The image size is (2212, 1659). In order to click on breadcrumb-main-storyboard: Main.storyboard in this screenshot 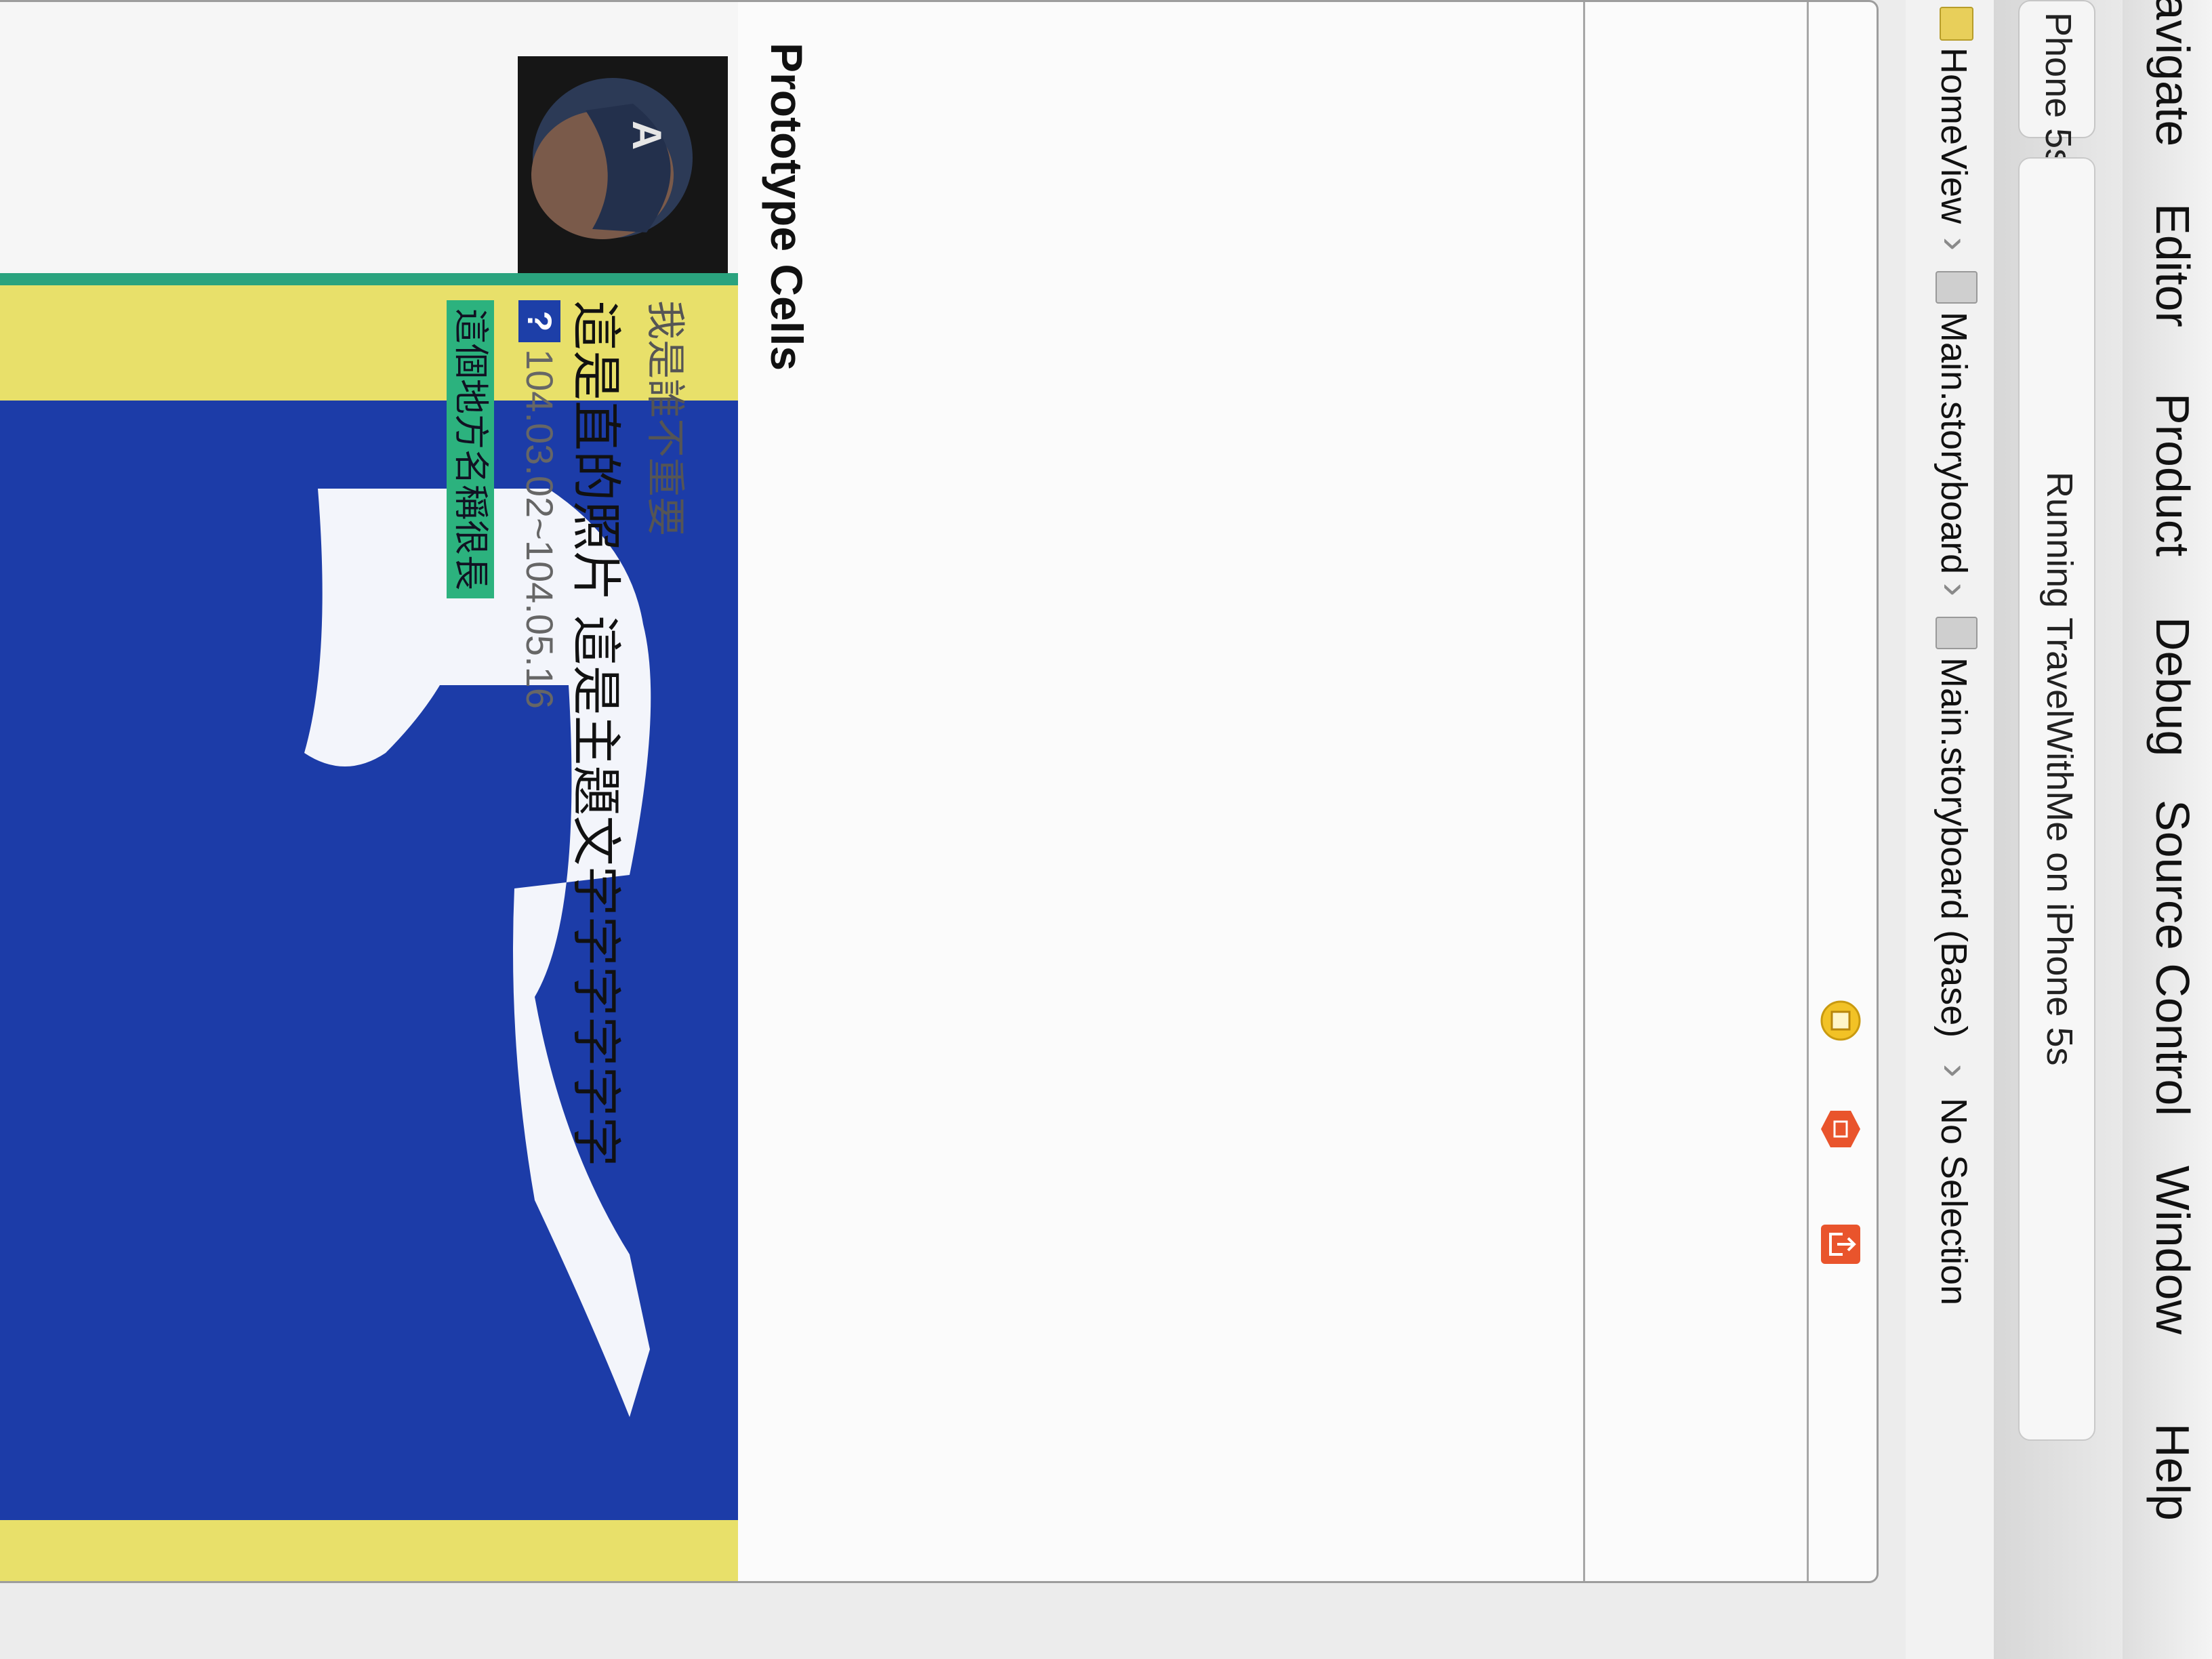, I will do `click(1954, 443)`.